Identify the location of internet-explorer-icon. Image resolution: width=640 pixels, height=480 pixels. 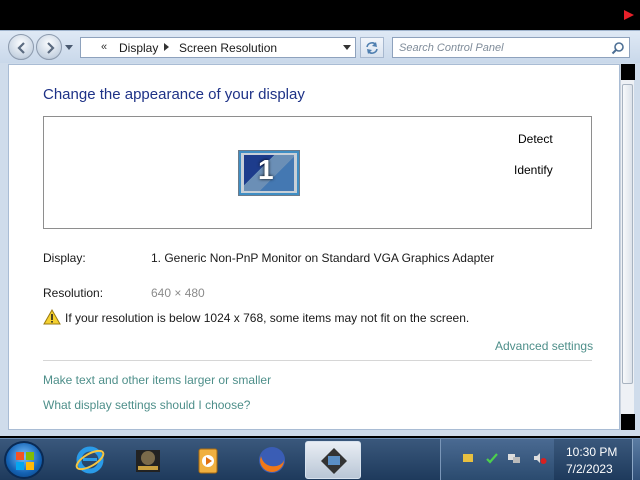
(90, 460).